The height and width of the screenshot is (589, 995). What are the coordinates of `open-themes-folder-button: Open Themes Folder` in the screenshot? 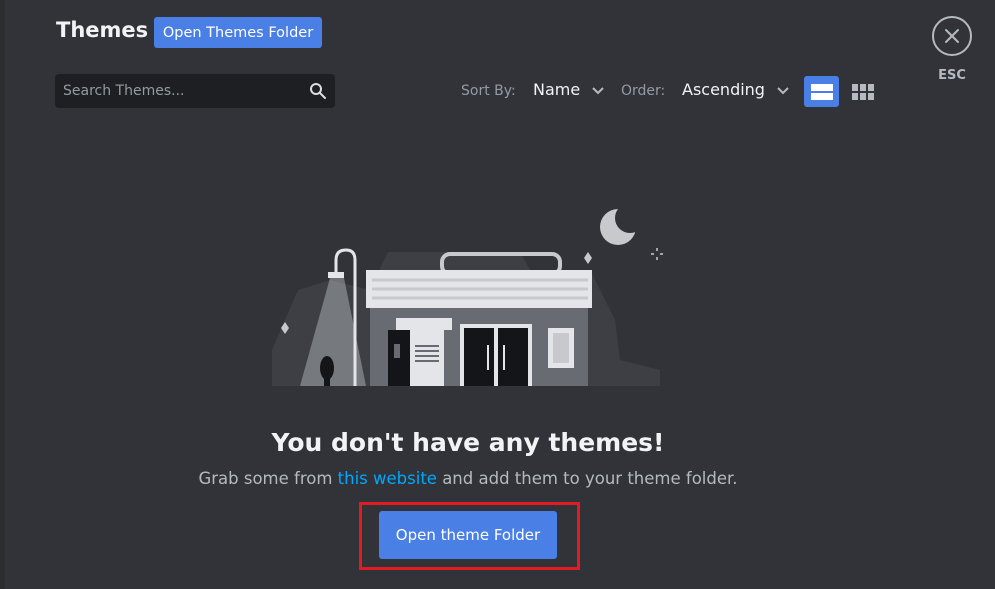 It's located at (238, 32).